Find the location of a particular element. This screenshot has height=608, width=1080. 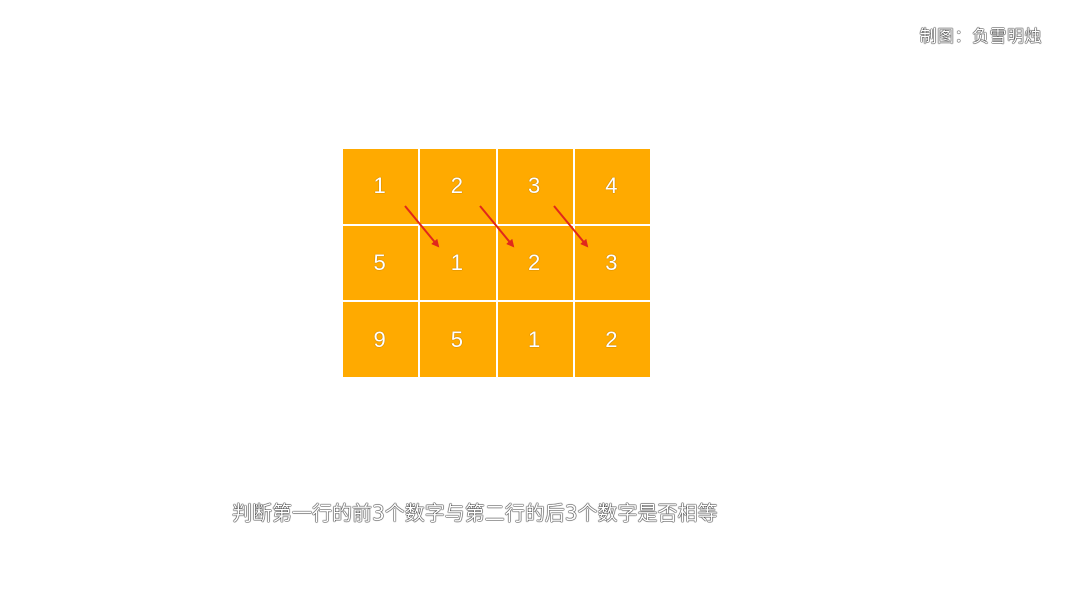

grid-cell-r2-c1: 5 is located at coordinates (381, 263).